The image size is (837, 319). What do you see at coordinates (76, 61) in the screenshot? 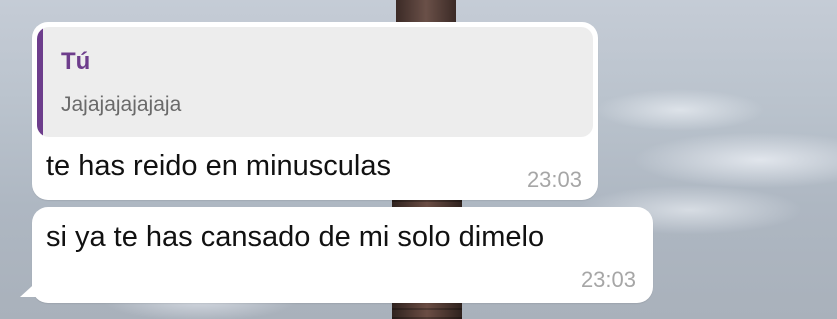
I see `quoted-author: Tú` at bounding box center [76, 61].